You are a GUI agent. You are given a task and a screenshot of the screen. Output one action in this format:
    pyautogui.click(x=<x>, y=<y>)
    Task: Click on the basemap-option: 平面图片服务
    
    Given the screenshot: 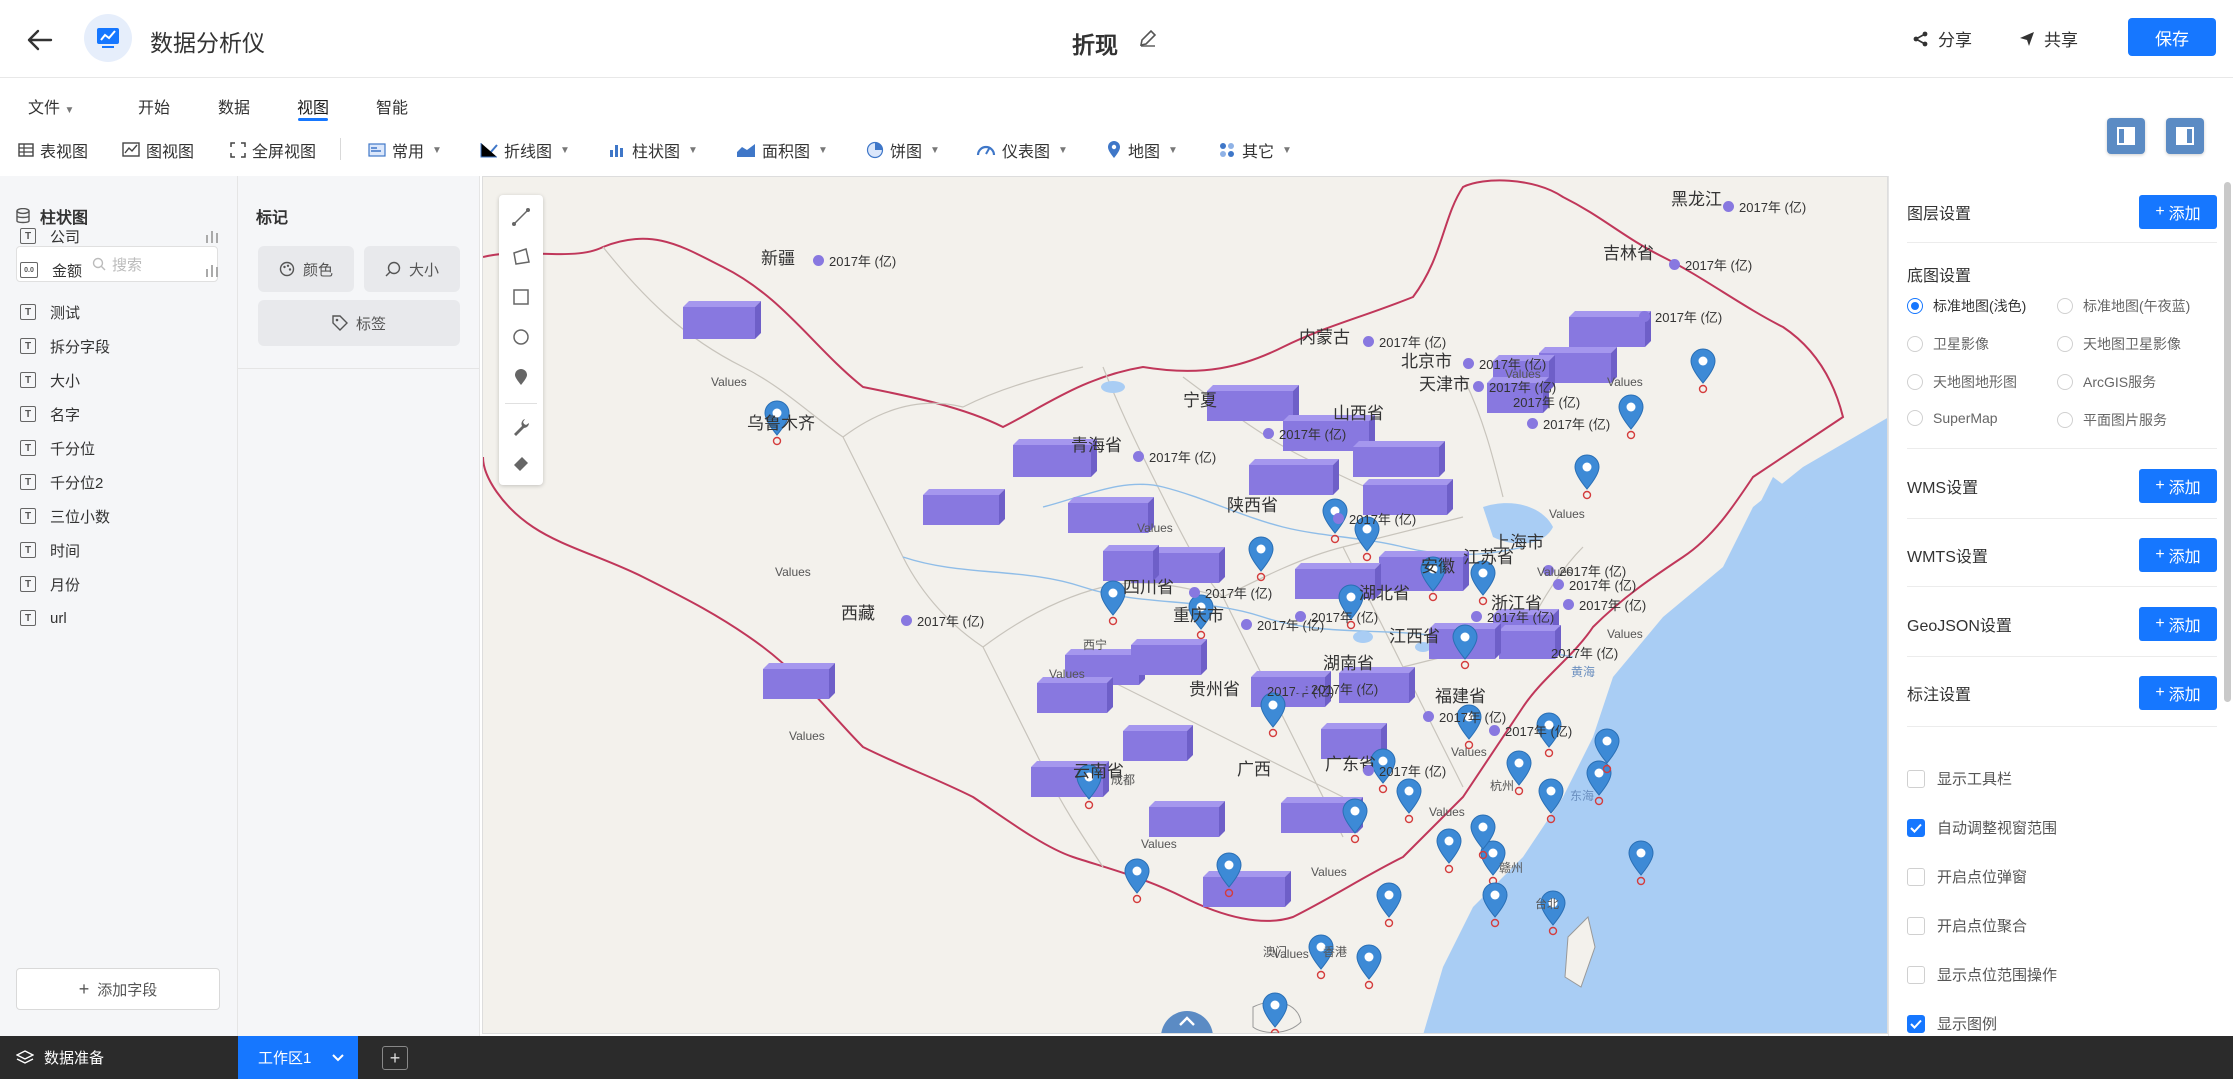 What is the action you would take?
    pyautogui.click(x=2112, y=420)
    